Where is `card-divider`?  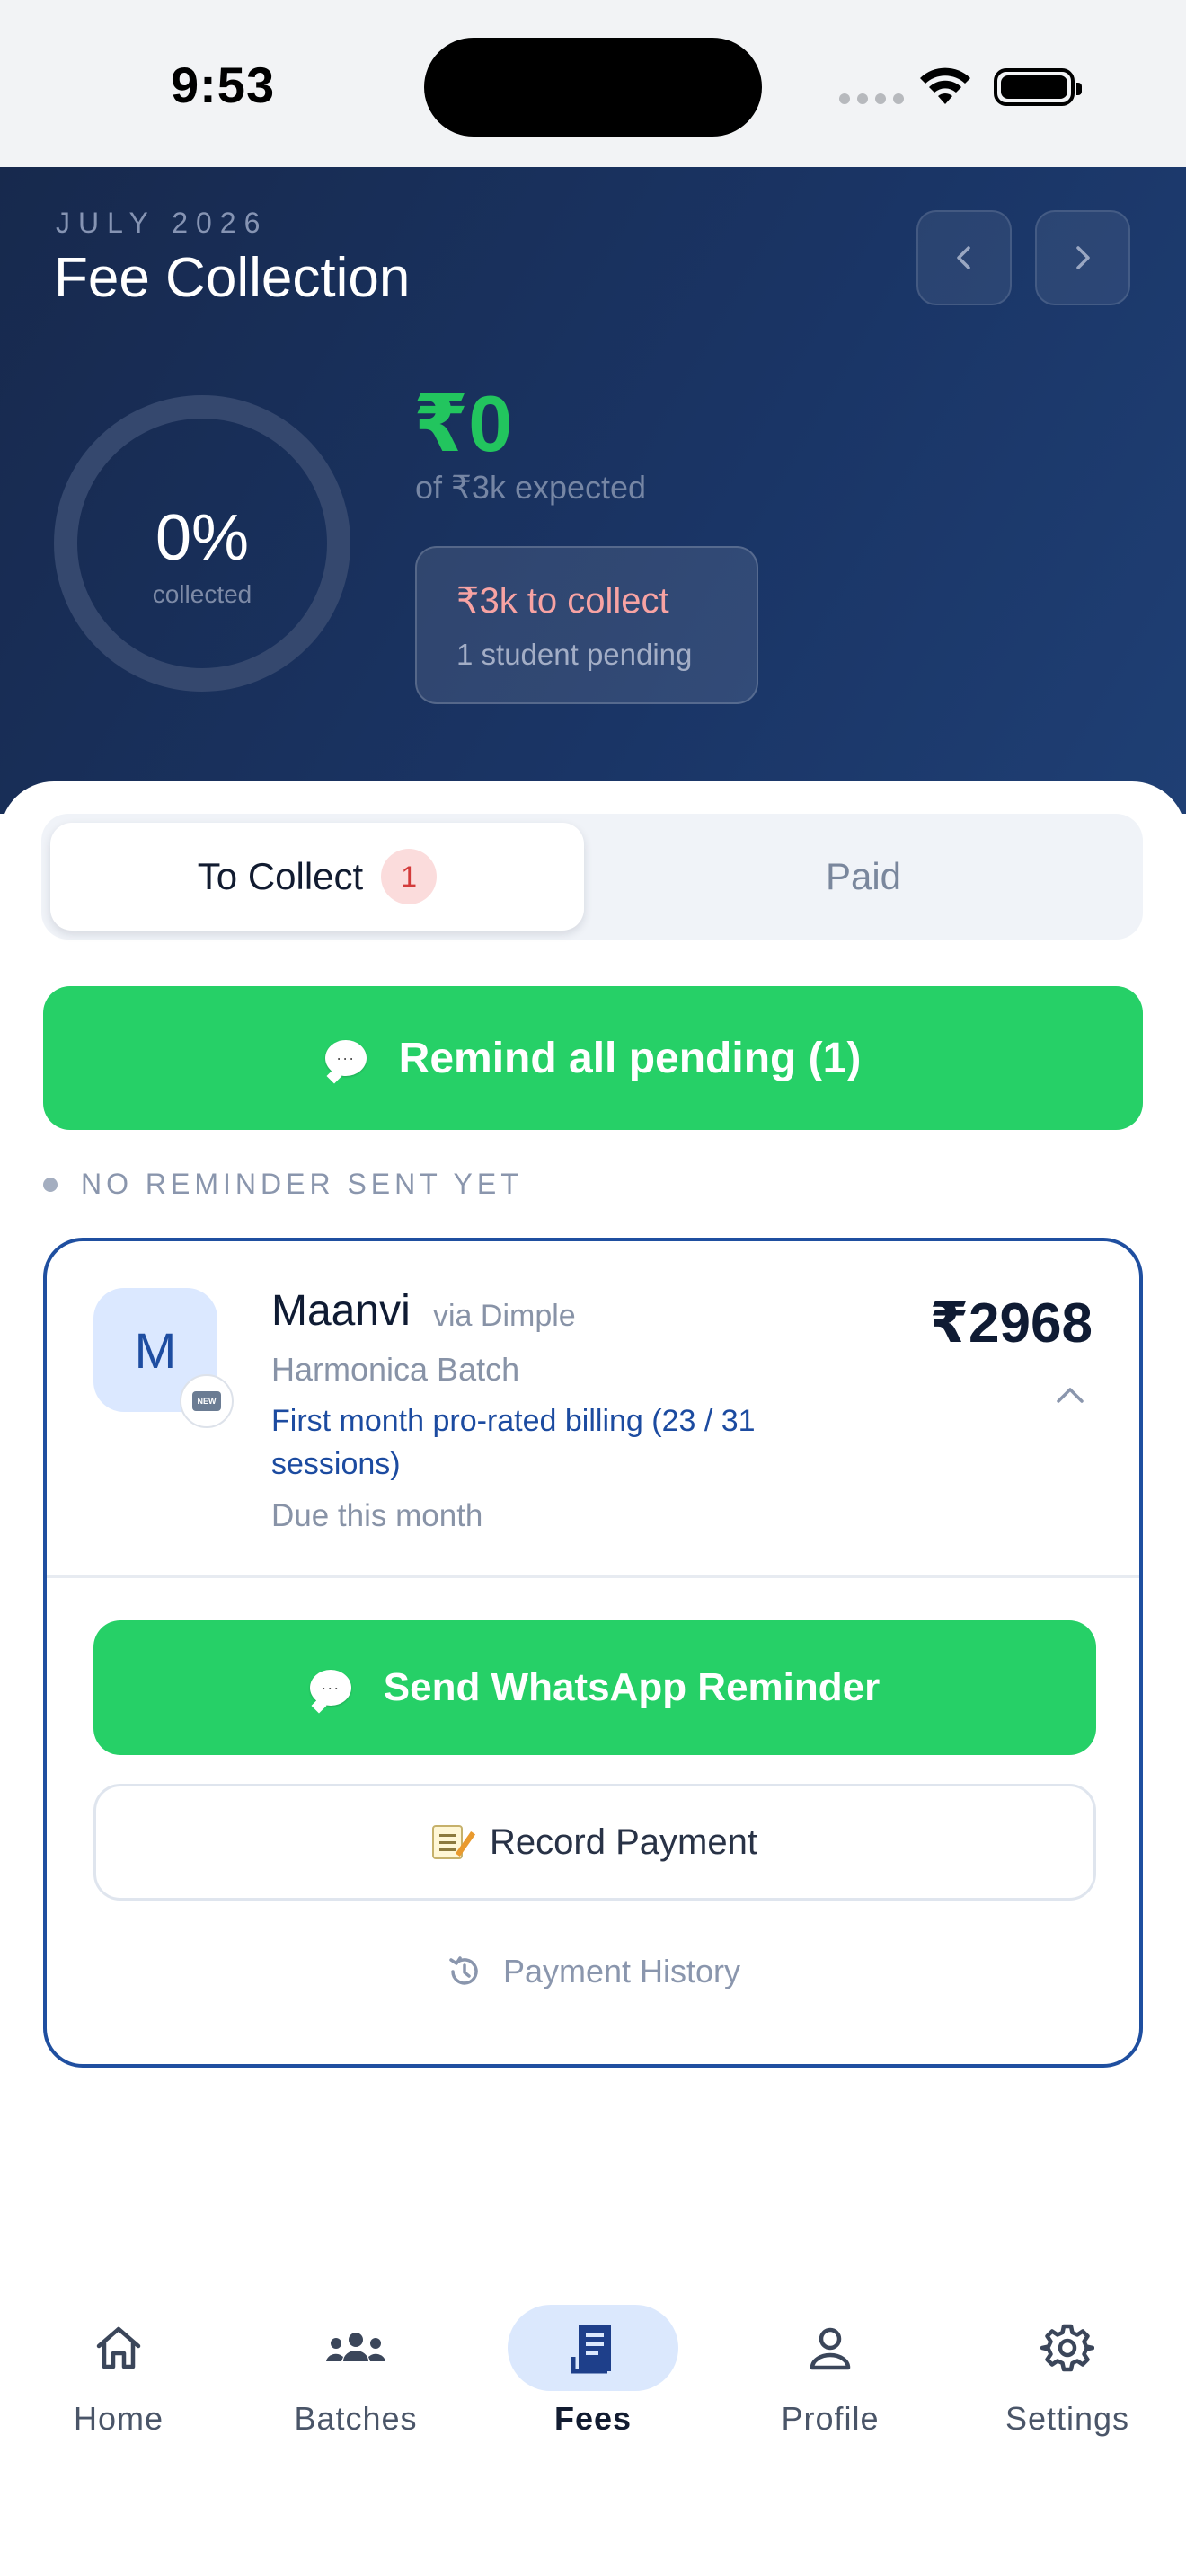 card-divider is located at coordinates (593, 1576).